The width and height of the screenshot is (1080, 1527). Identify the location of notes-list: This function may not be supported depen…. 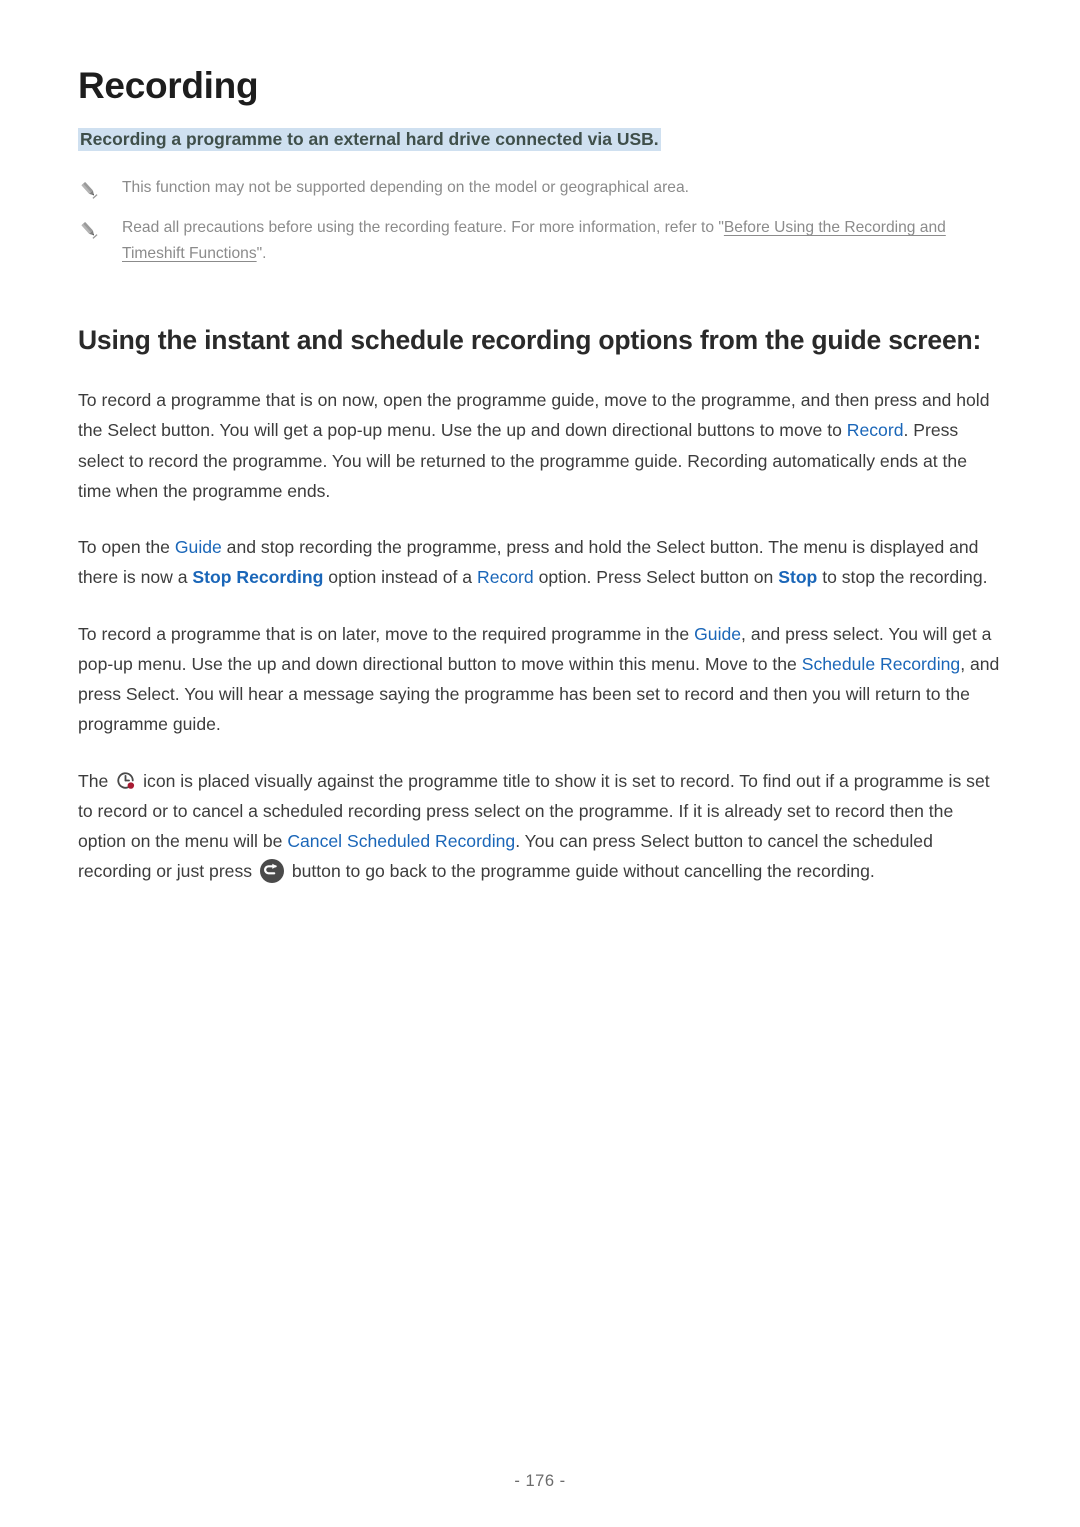
(540, 221).